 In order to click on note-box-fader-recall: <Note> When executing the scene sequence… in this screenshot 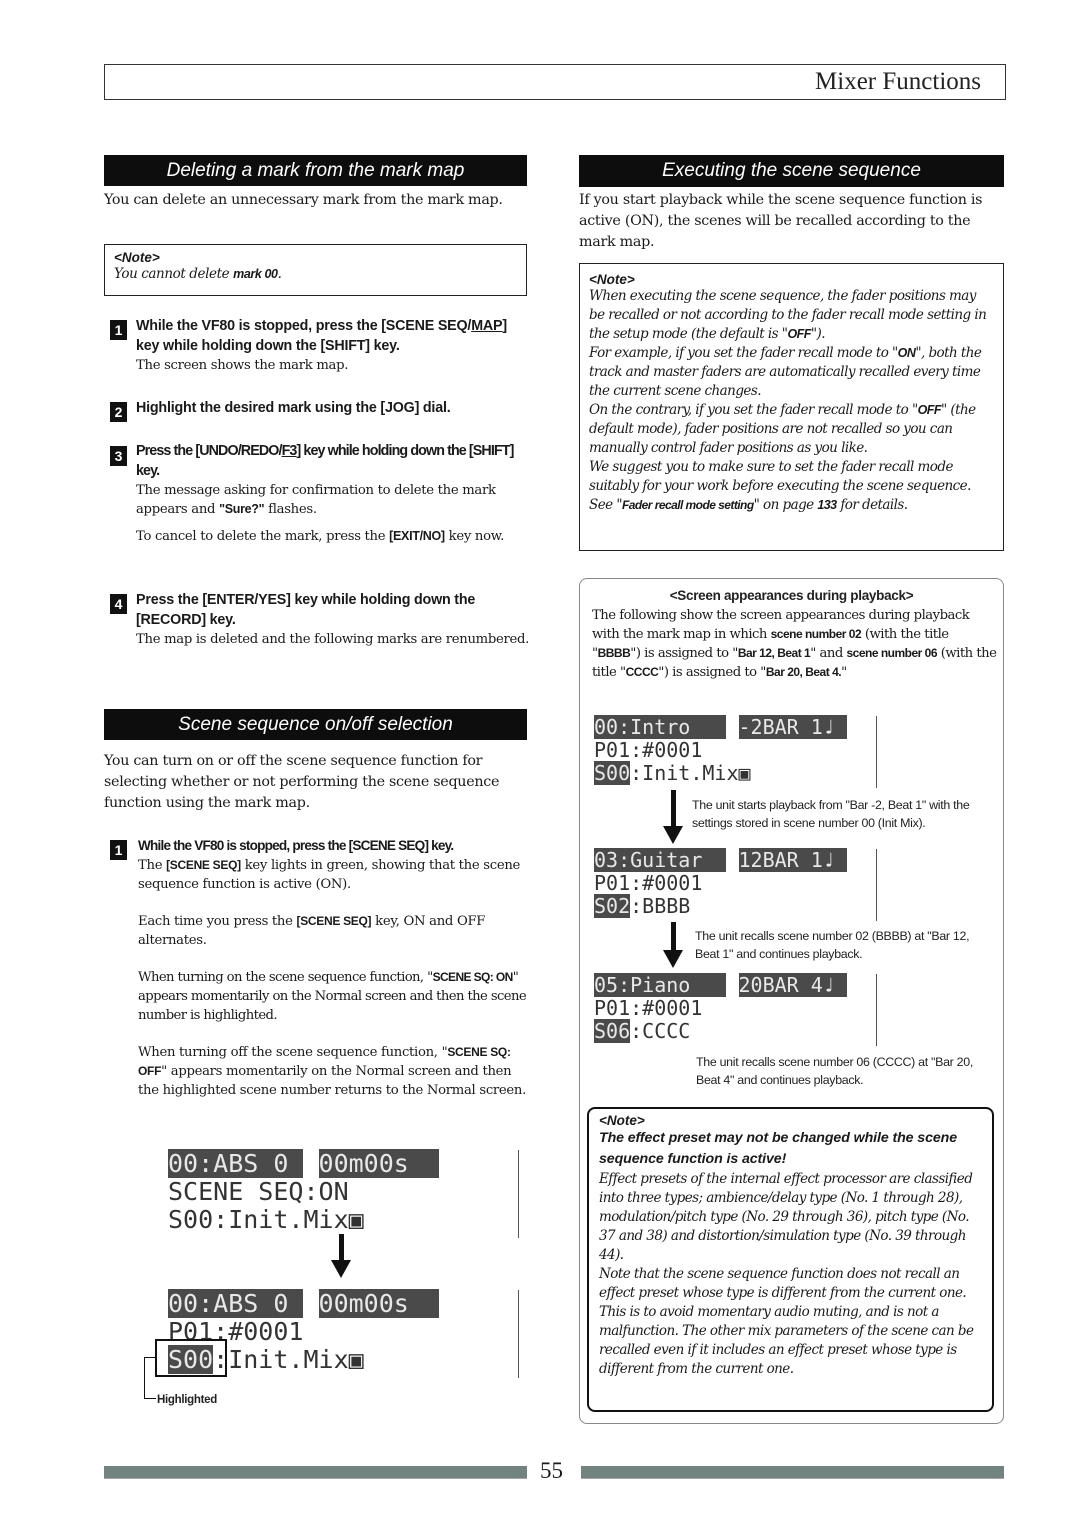, I will do `click(791, 407)`.